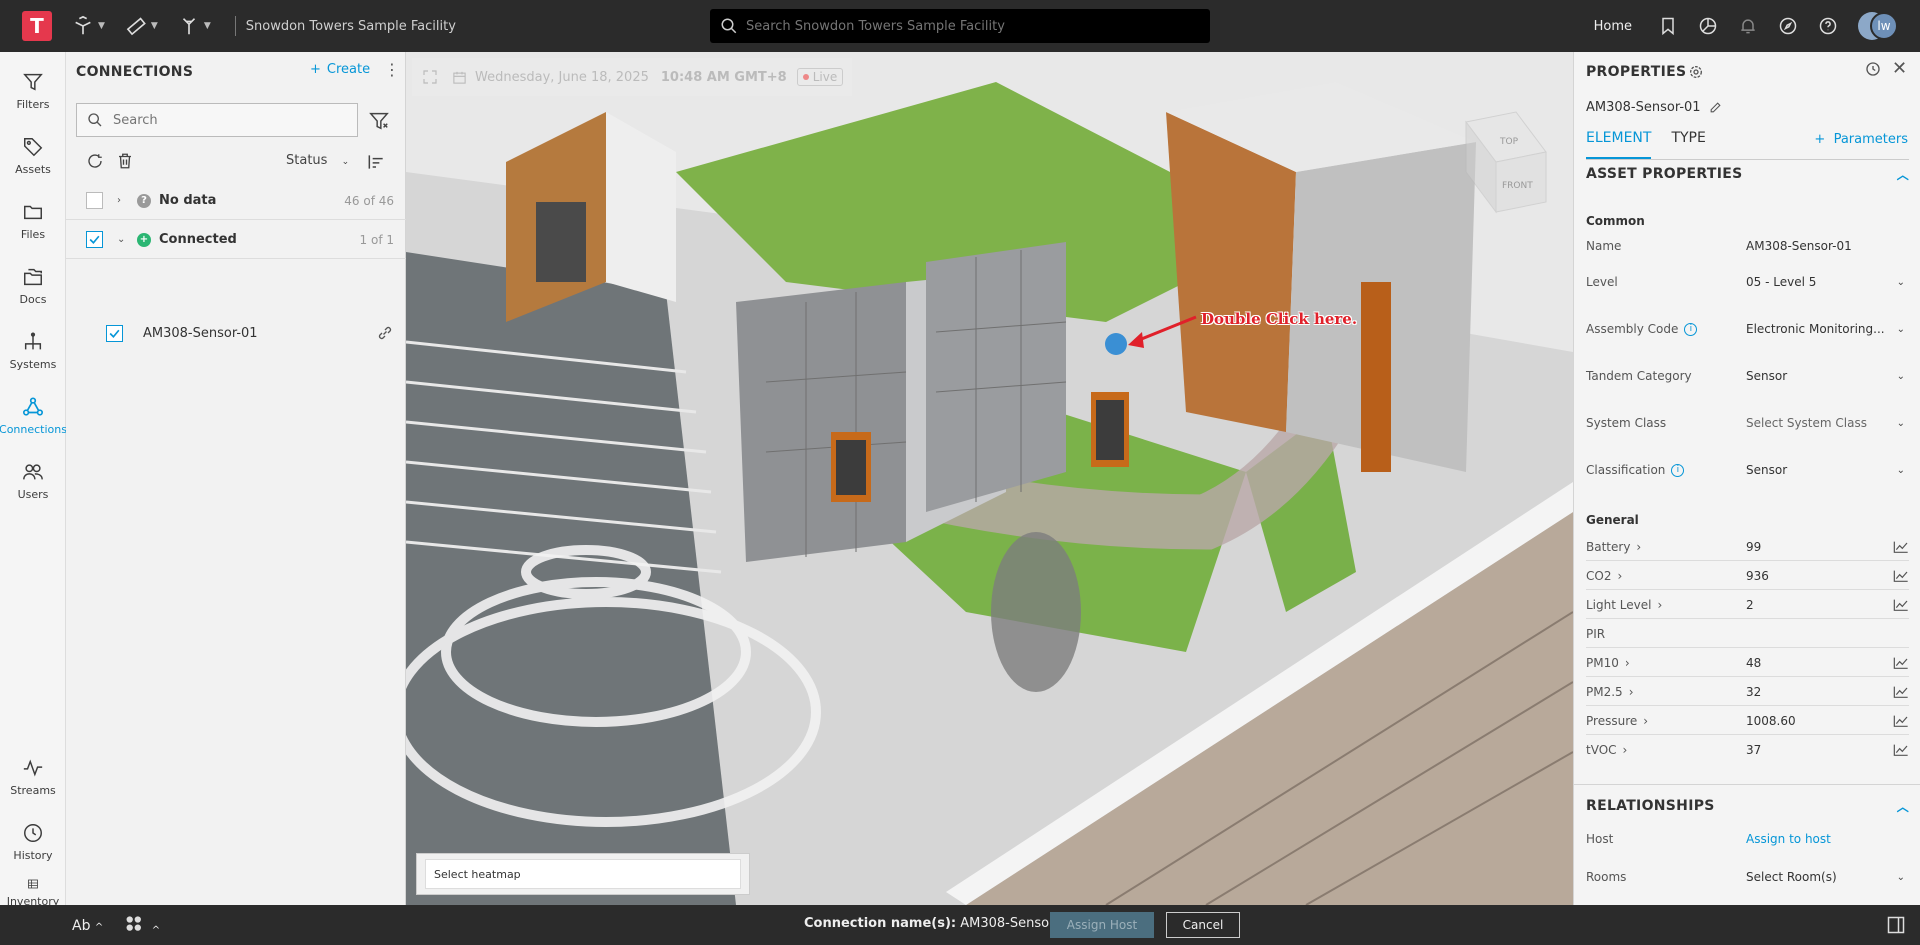  What do you see at coordinates (1715, 107) in the screenshot?
I see `edit-icon` at bounding box center [1715, 107].